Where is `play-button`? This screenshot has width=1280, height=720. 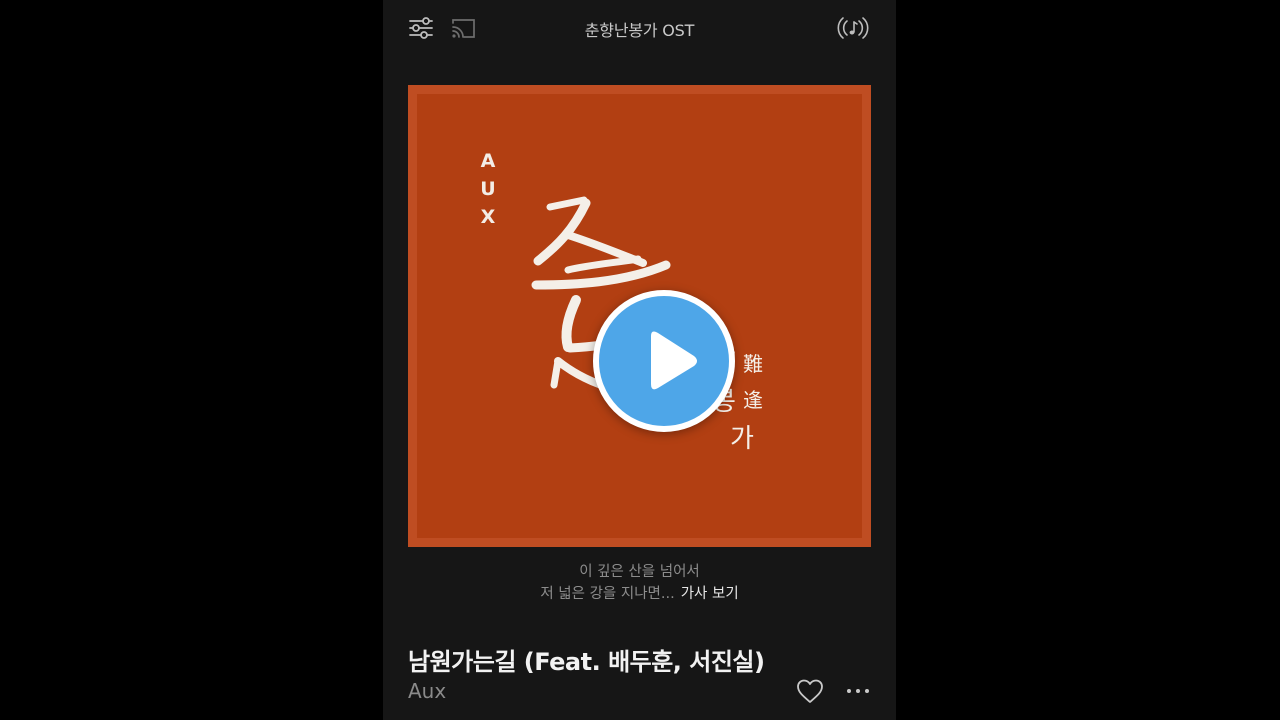 play-button is located at coordinates (664, 361).